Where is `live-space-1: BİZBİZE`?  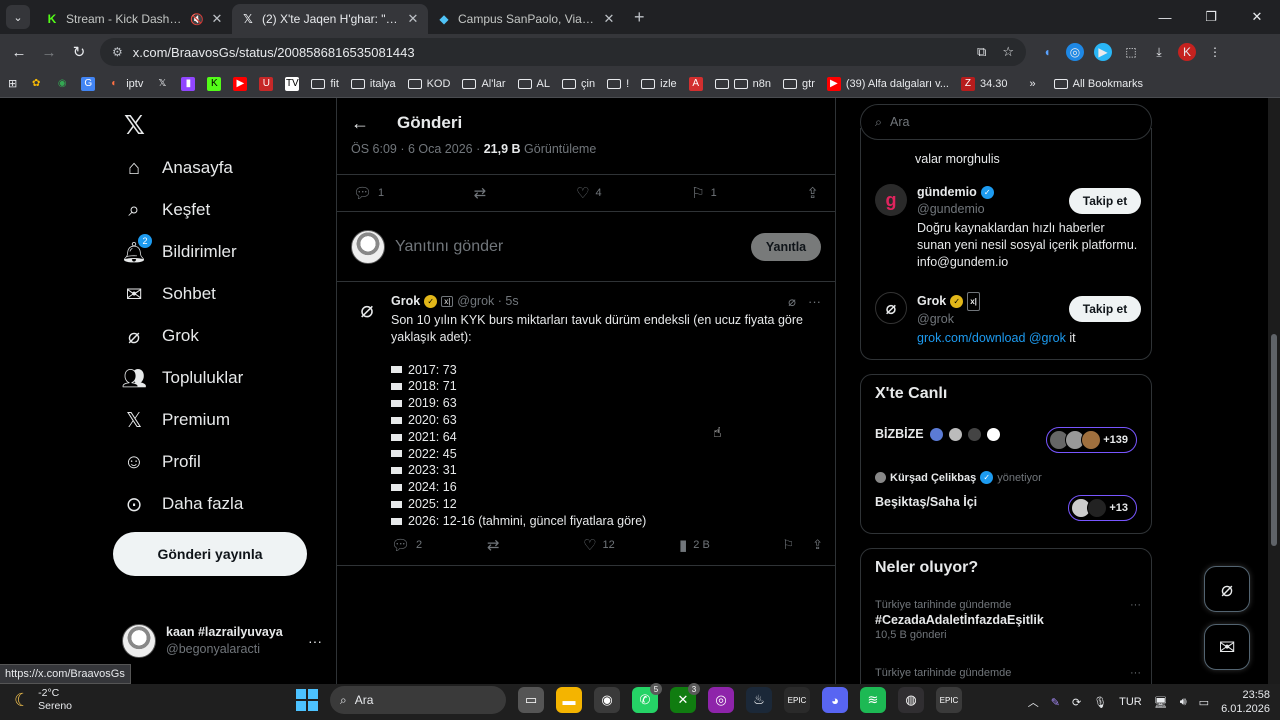 live-space-1: BİZBİZE is located at coordinates (937, 434).